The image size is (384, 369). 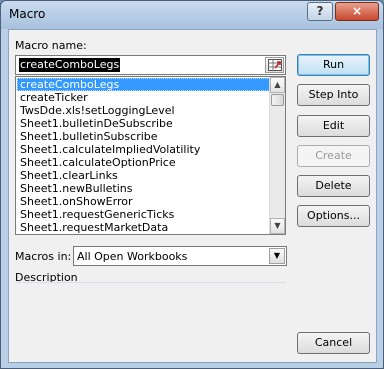 I want to click on list-scrollbar: ▲ ▼, so click(x=277, y=155).